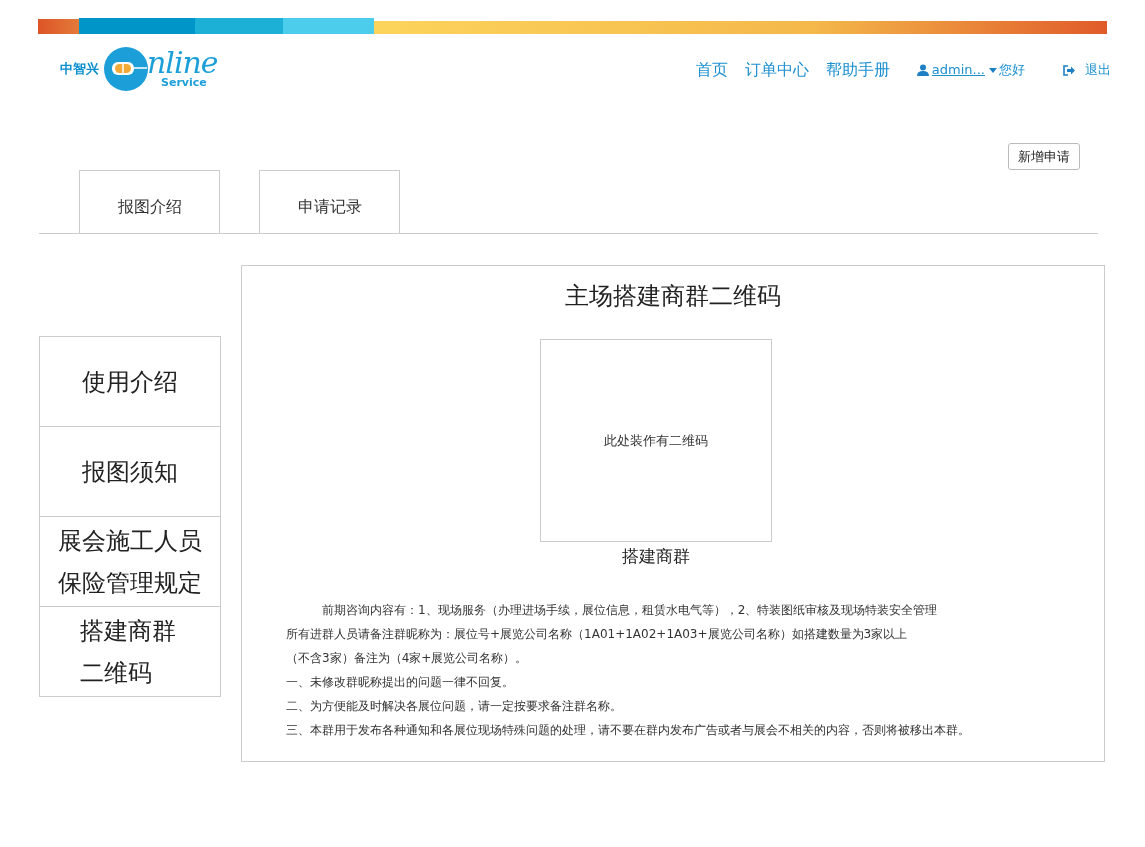 This screenshot has height=847, width=1145. What do you see at coordinates (454, 706) in the screenshot?
I see `info-text: 二、为方便能及时解决各展位问题，请一定按要求备注群名称。` at bounding box center [454, 706].